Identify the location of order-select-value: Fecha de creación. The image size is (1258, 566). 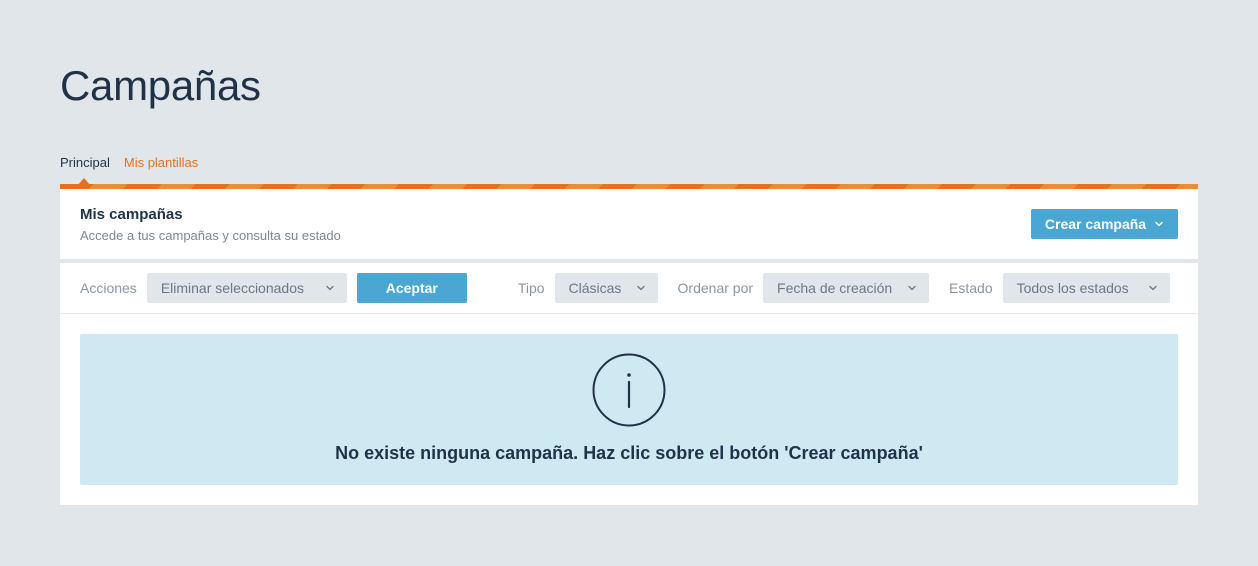
(835, 288).